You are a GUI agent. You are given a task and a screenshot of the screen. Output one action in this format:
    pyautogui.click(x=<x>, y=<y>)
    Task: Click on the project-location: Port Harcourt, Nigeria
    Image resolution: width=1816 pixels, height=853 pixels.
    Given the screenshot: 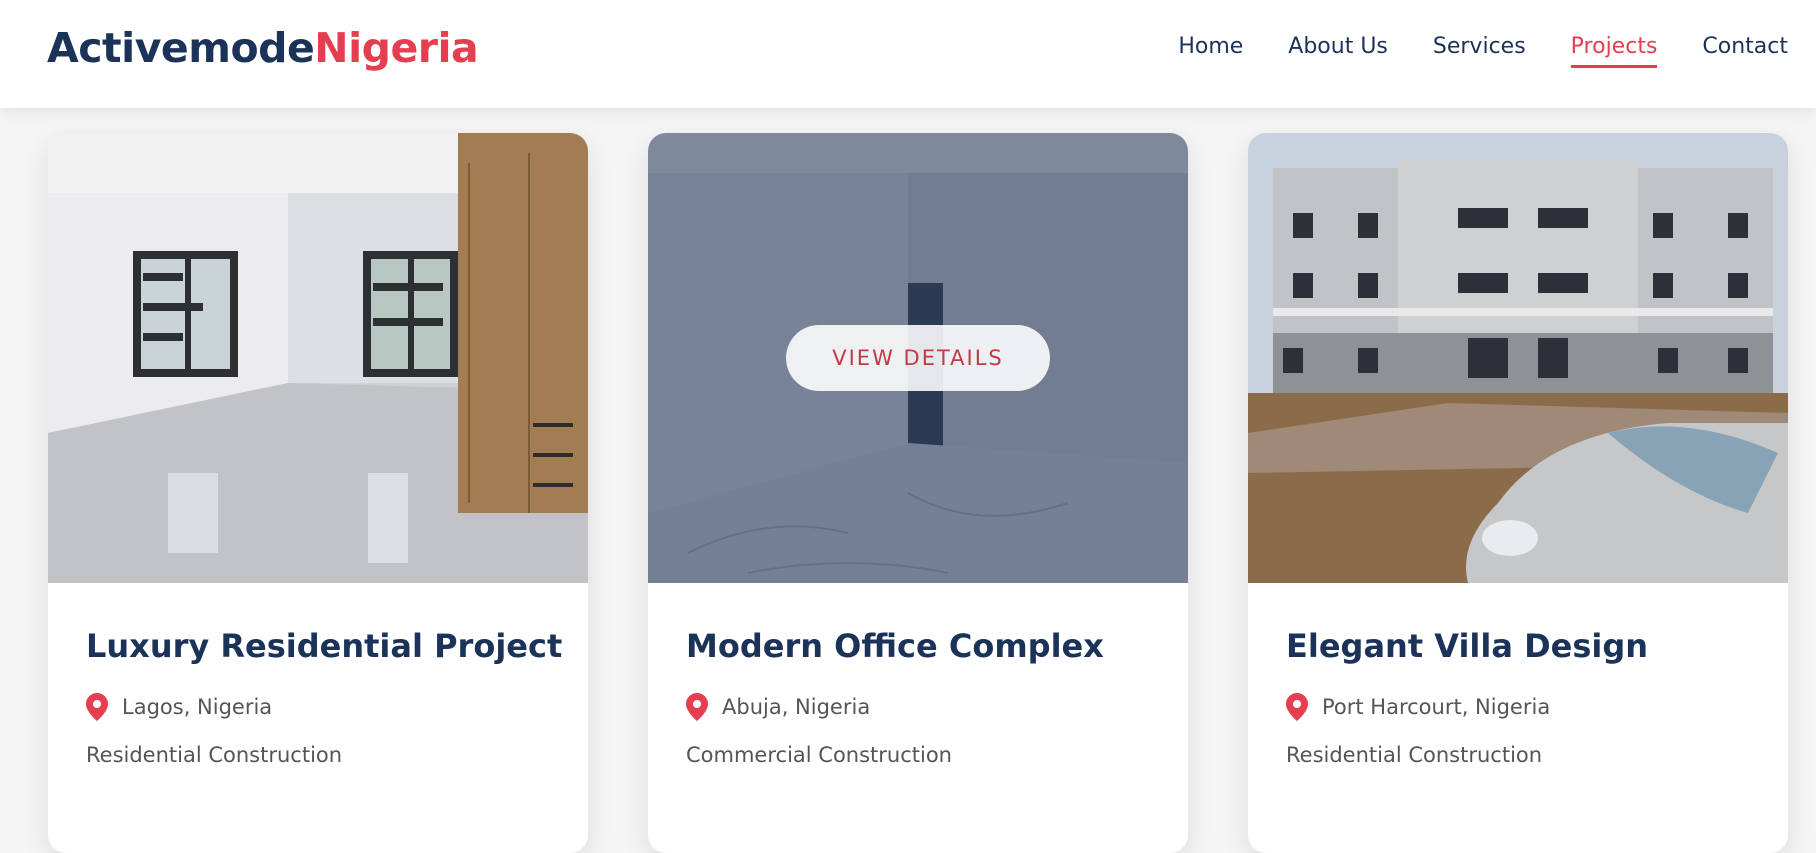 What is the action you would take?
    pyautogui.click(x=1518, y=707)
    